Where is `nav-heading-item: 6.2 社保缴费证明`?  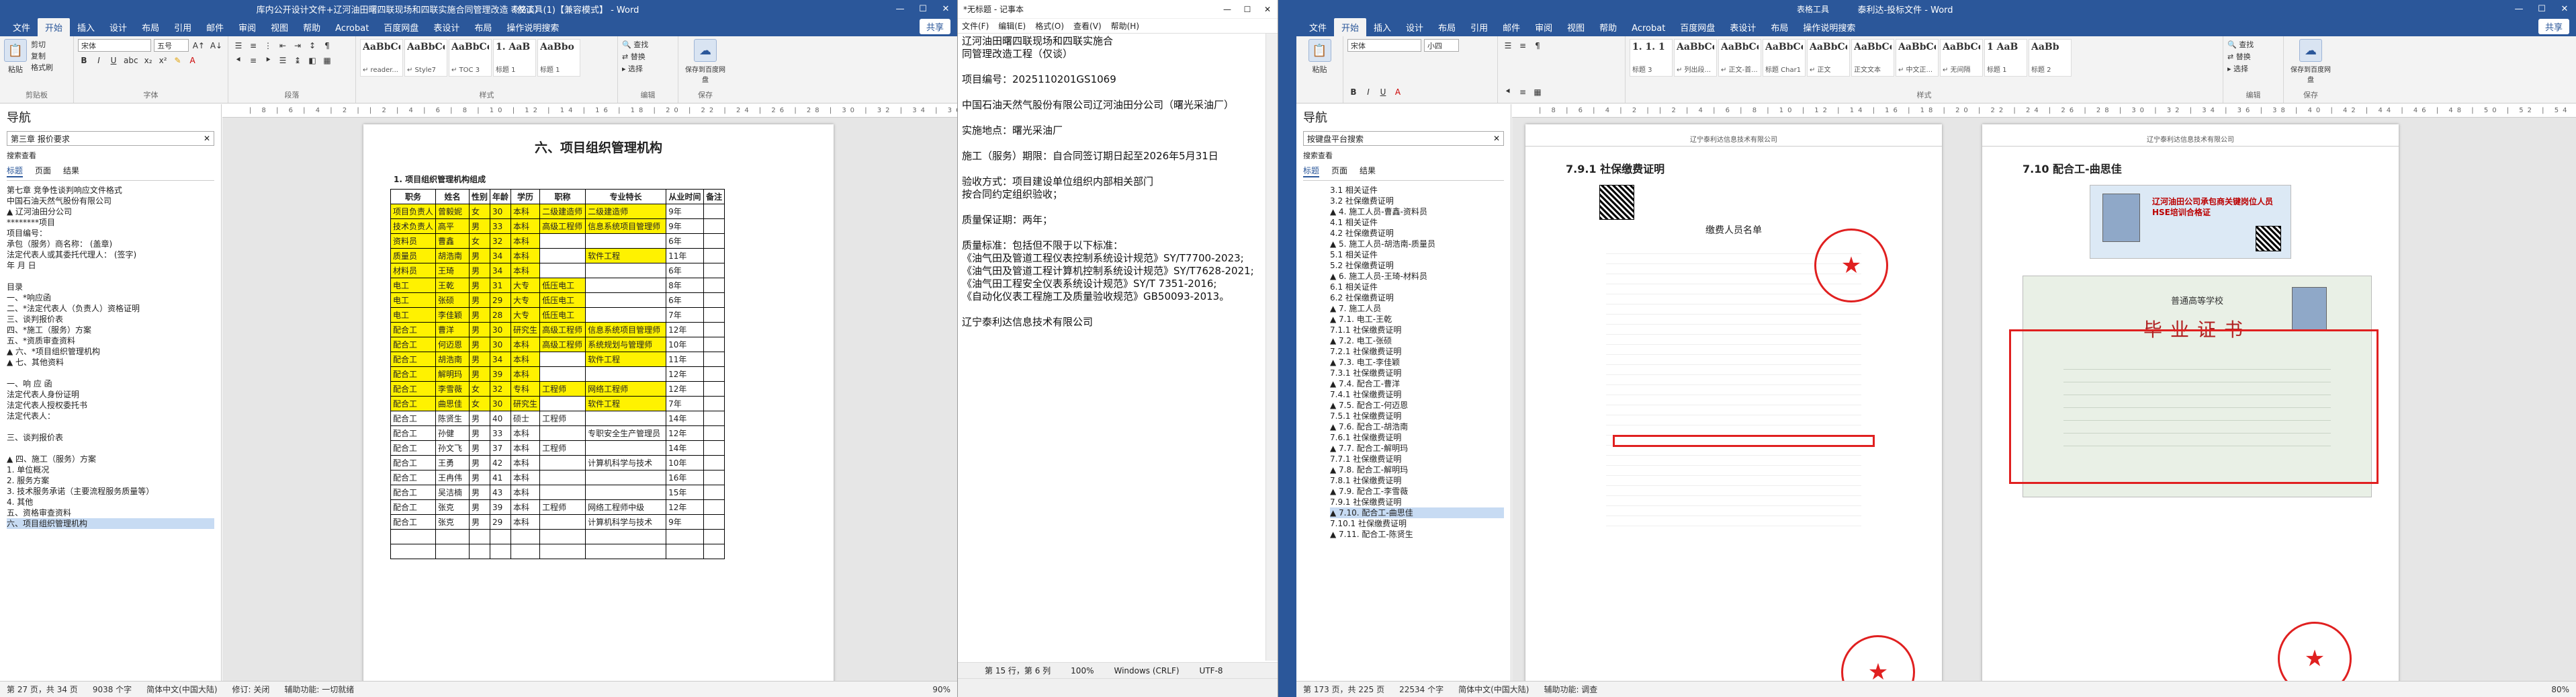
nav-heading-item: 6.2 社保缴费证明 is located at coordinates (1417, 297).